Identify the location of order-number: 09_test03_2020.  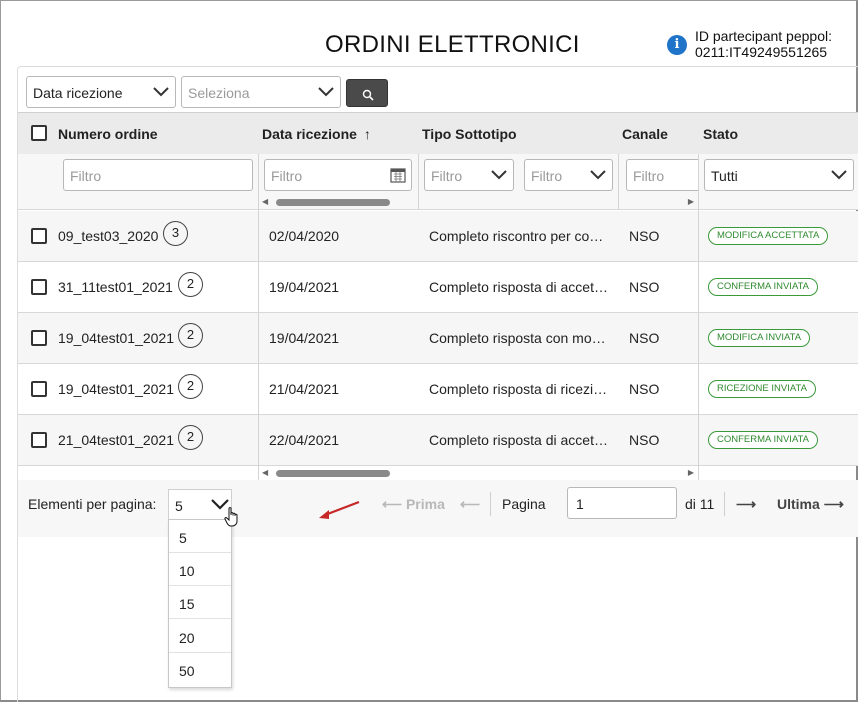
(108, 236).